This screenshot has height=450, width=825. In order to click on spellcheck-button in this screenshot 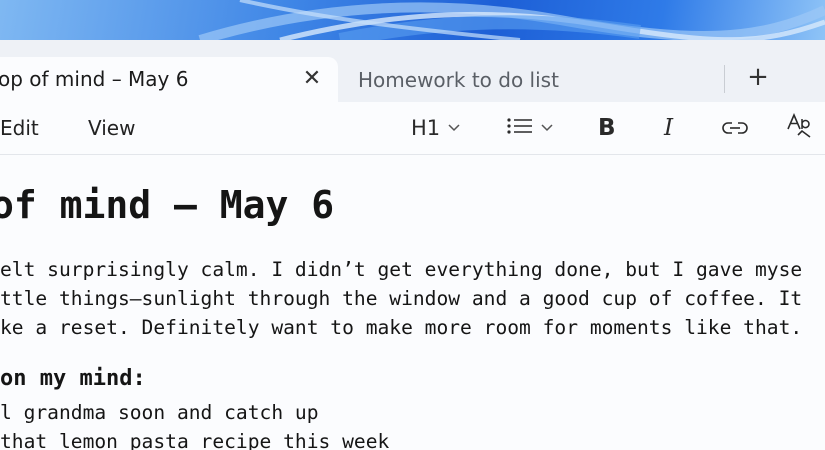, I will do `click(800, 128)`.